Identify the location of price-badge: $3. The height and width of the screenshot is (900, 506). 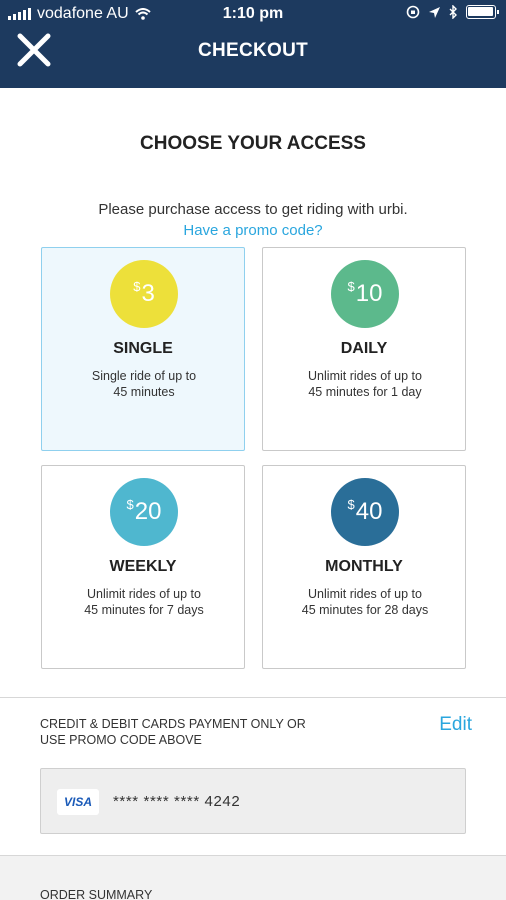
(144, 294).